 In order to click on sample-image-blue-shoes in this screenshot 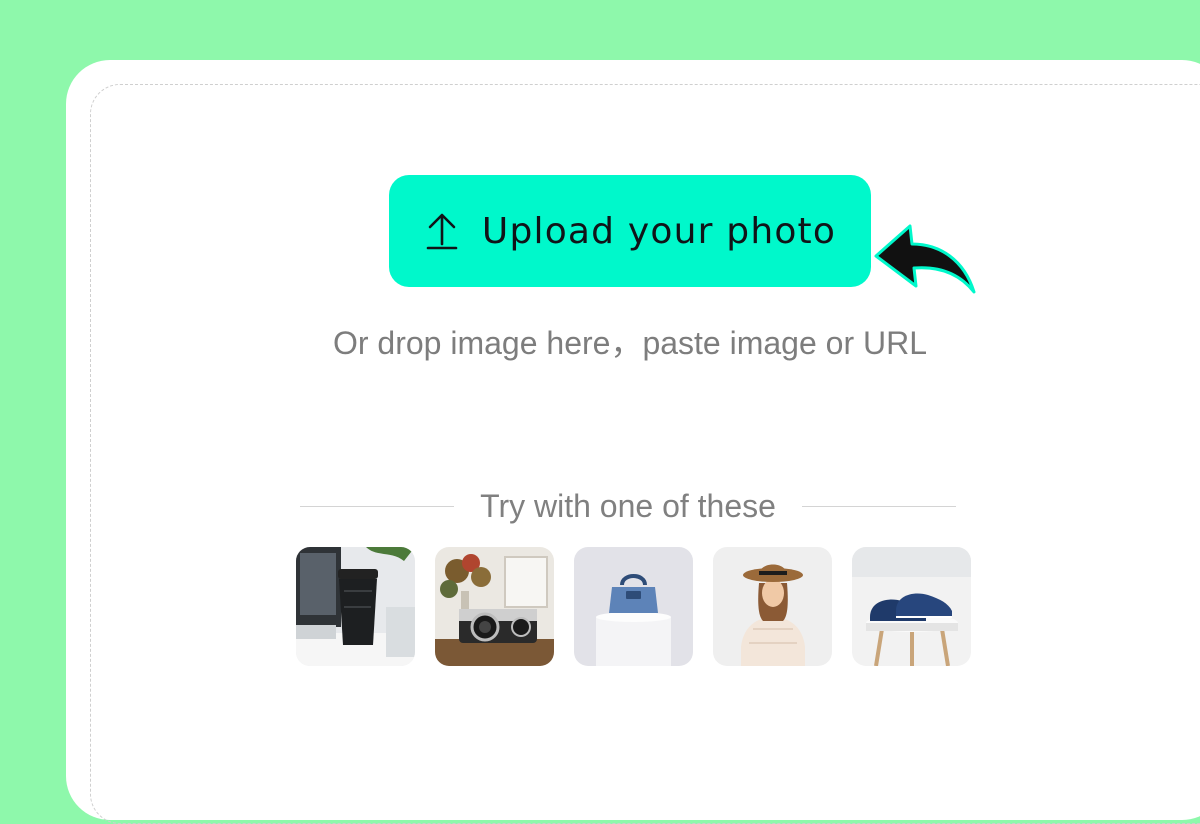, I will do `click(911, 606)`.